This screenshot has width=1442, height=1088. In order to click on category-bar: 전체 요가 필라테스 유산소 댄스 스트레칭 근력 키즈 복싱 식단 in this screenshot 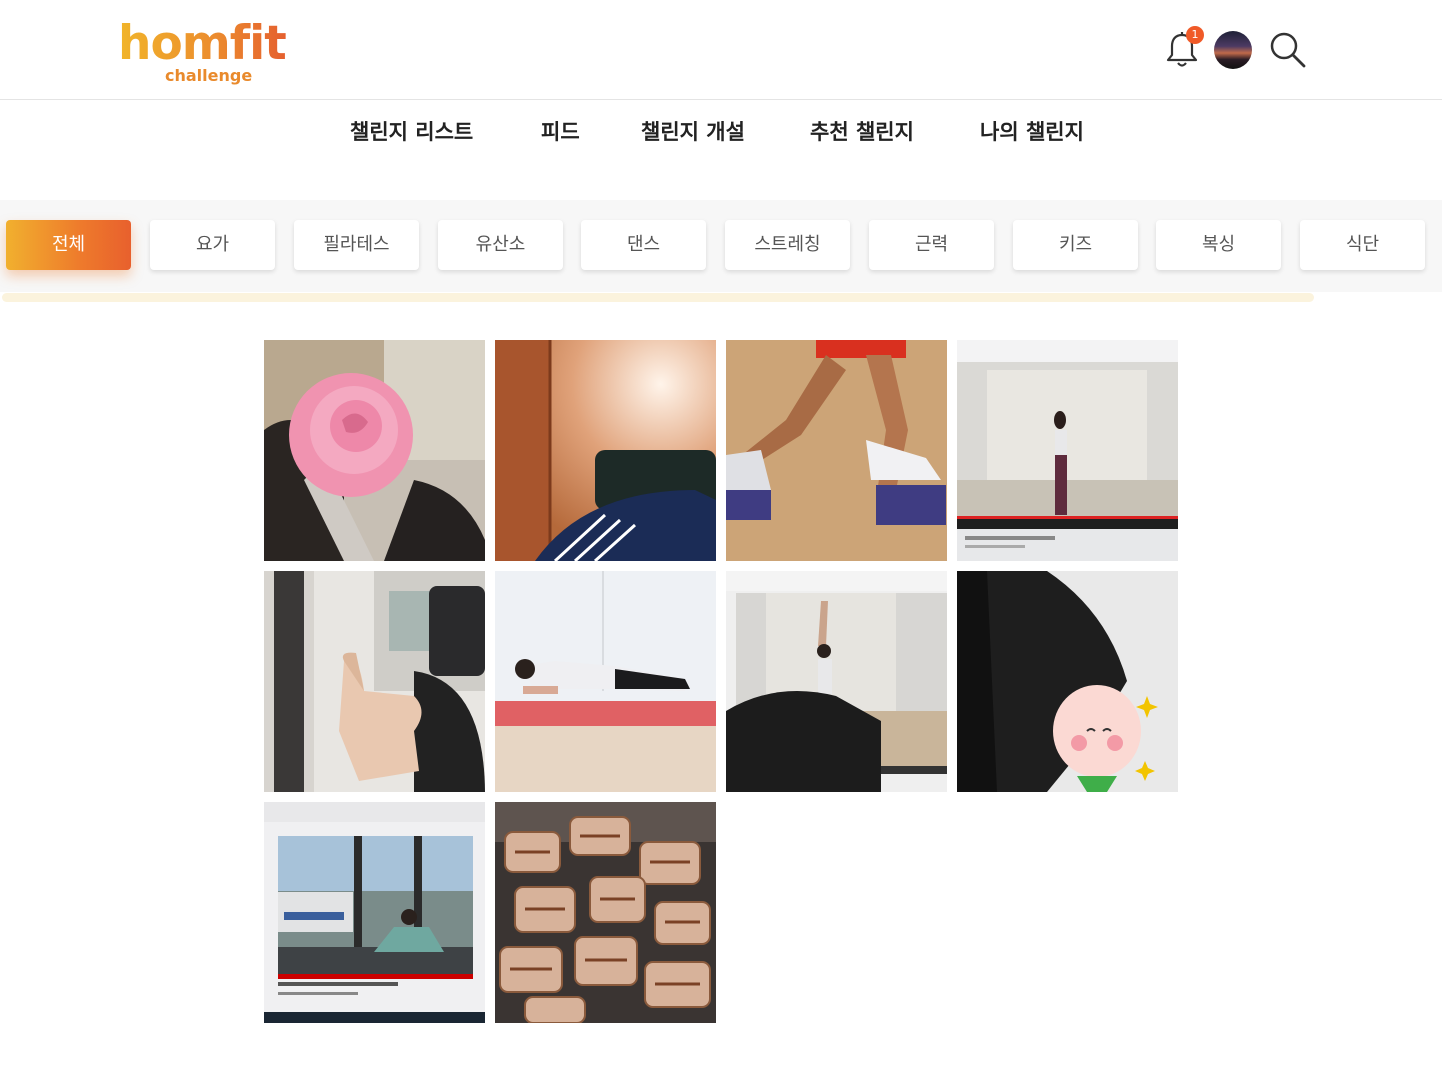, I will do `click(721, 246)`.